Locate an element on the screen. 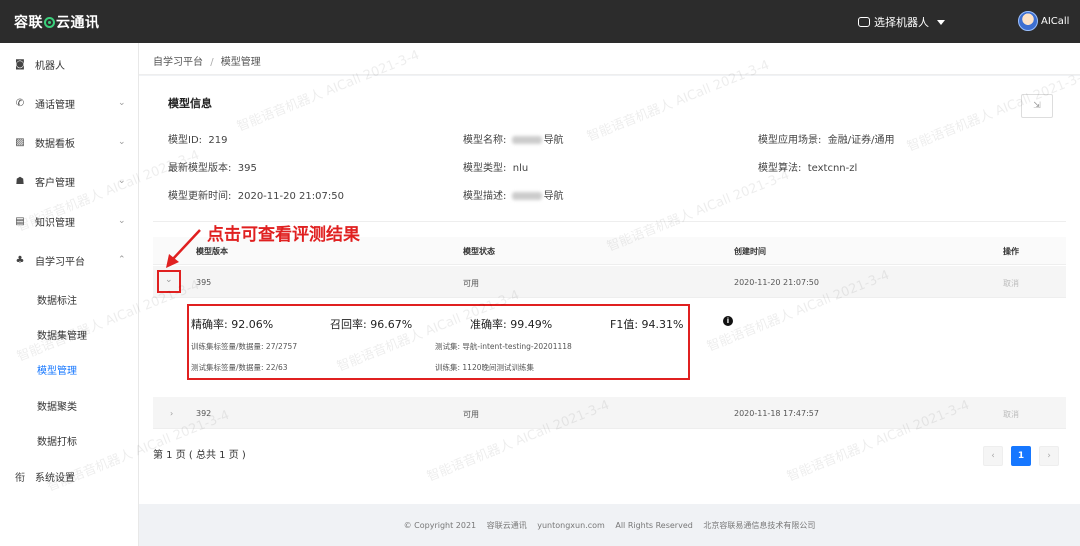  model-type: 模型类型: nlu is located at coordinates (495, 166).